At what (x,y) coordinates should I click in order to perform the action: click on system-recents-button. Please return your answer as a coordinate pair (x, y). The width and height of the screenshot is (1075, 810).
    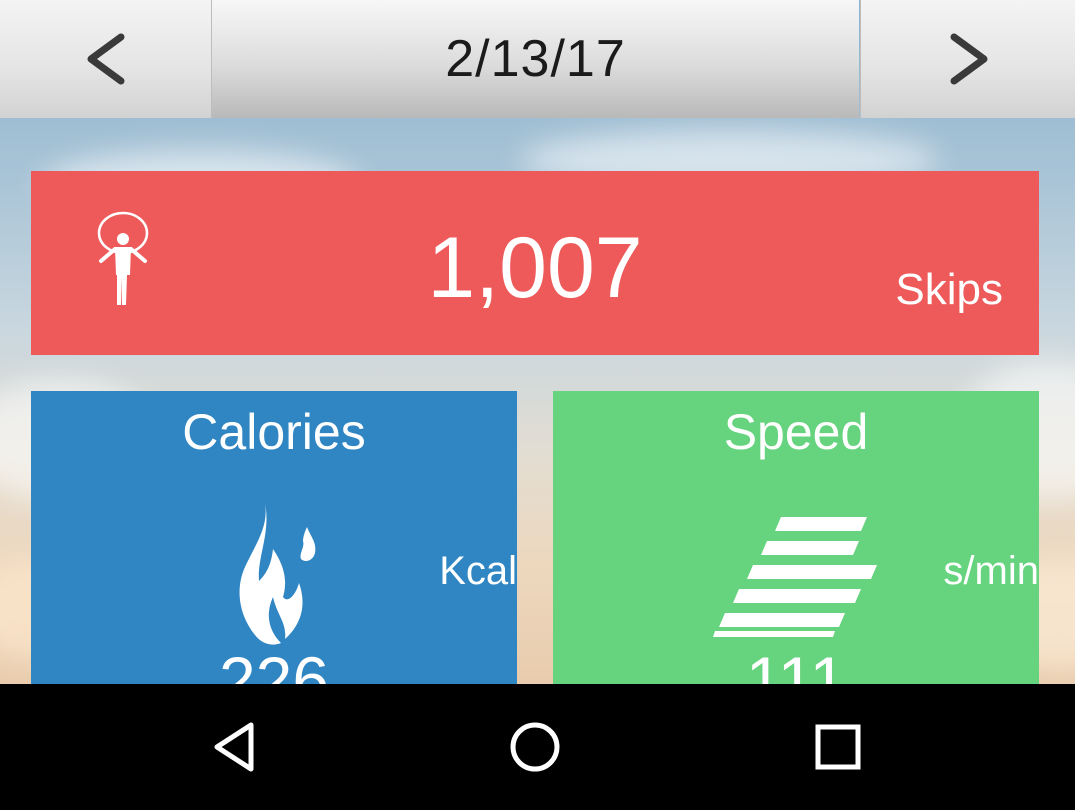
    Looking at the image, I should click on (838, 747).